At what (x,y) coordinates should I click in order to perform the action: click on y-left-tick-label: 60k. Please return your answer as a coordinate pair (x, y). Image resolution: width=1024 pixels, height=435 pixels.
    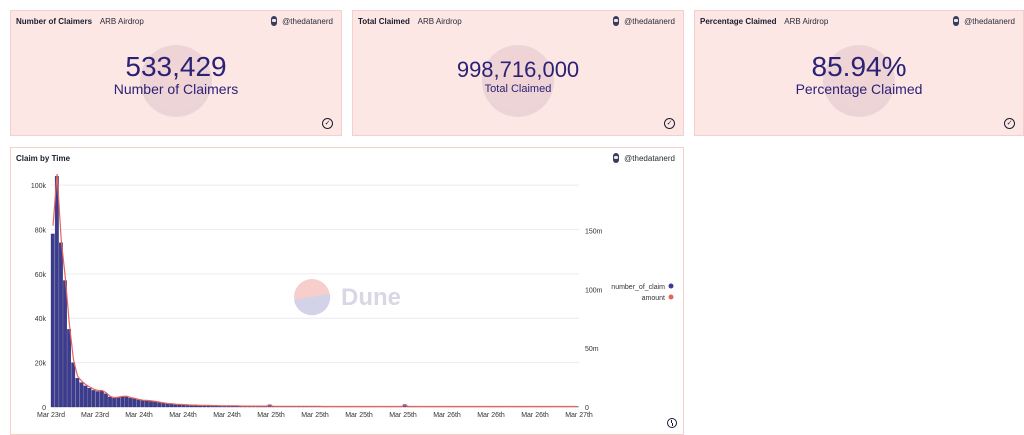
    Looking at the image, I should click on (41, 275).